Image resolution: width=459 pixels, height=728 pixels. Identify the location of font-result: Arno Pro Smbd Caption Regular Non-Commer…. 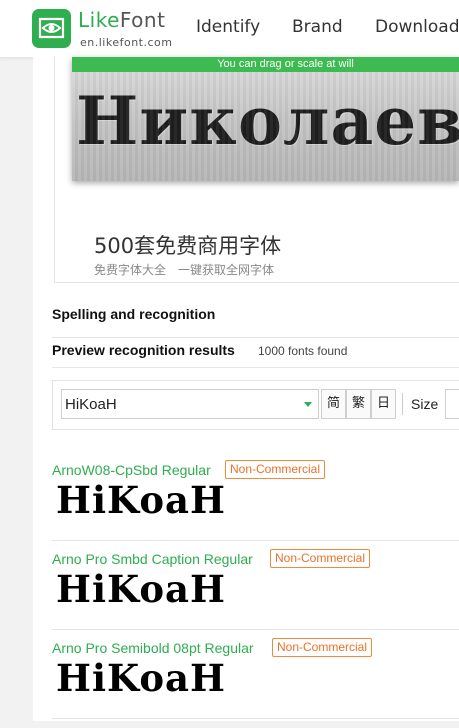
(255, 594).